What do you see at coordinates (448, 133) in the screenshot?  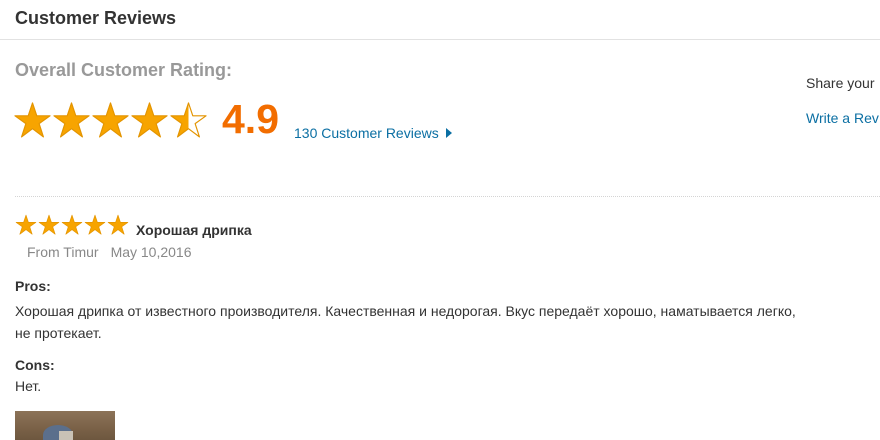 I see `caret-right-icon` at bounding box center [448, 133].